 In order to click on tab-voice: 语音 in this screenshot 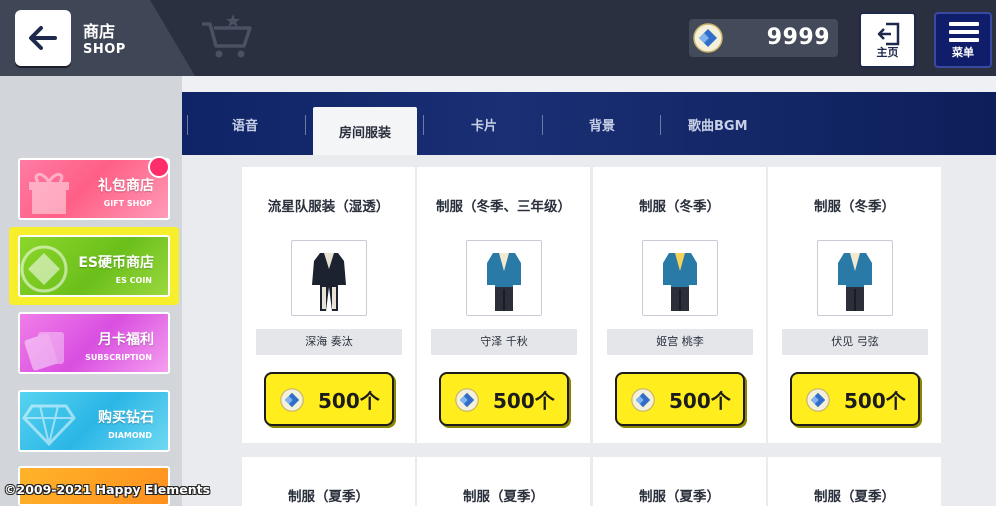, I will do `click(245, 124)`.